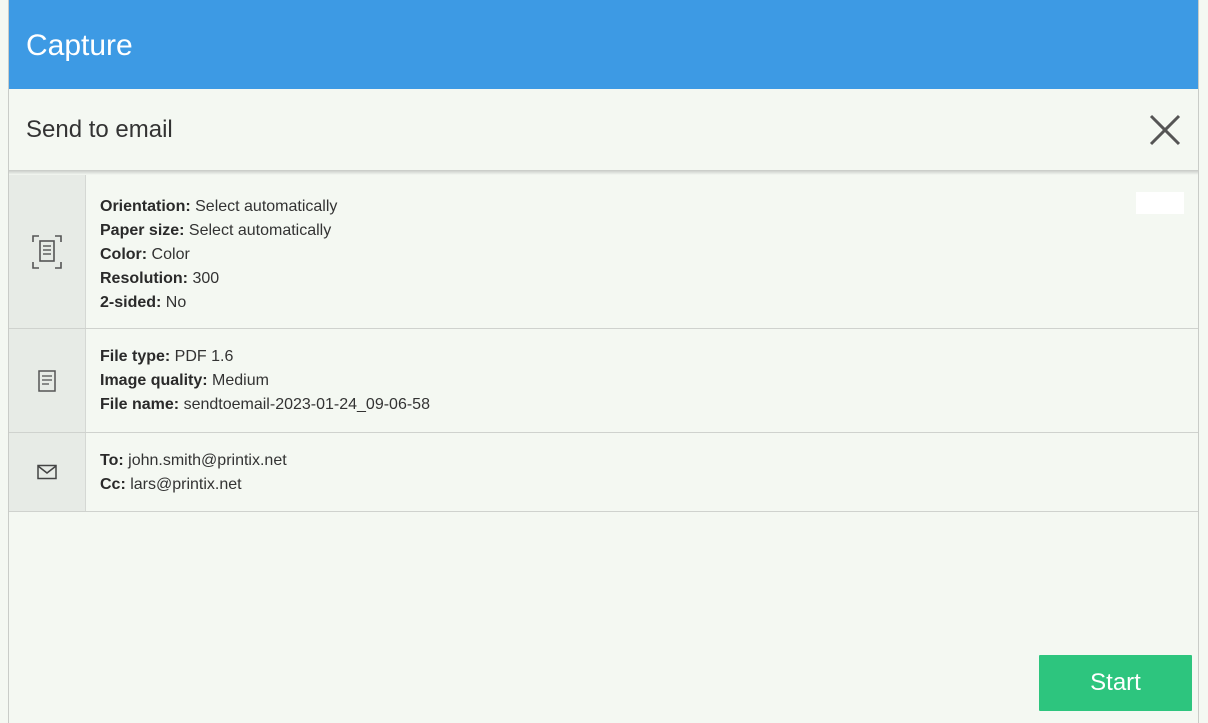  I want to click on close-button, so click(1165, 130).